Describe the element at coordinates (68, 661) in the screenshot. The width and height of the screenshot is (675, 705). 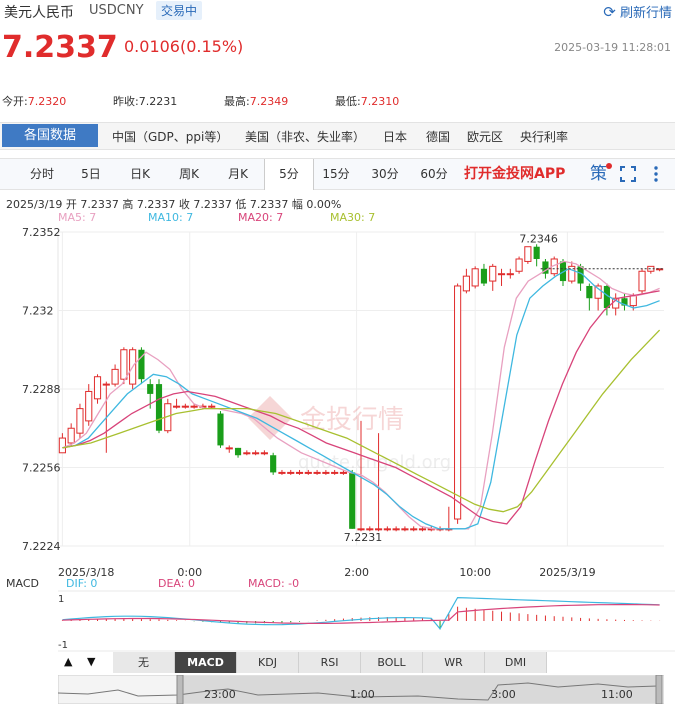
I see `scroll-up-arrow: ▲` at that location.